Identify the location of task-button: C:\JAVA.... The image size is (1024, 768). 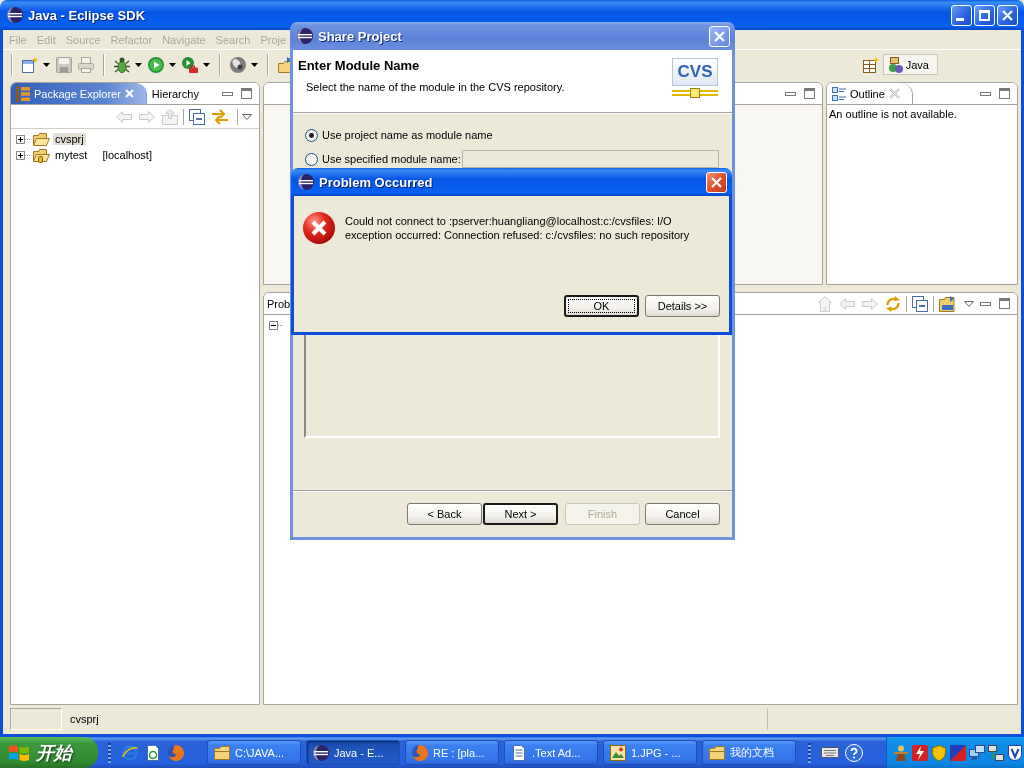
(254, 752).